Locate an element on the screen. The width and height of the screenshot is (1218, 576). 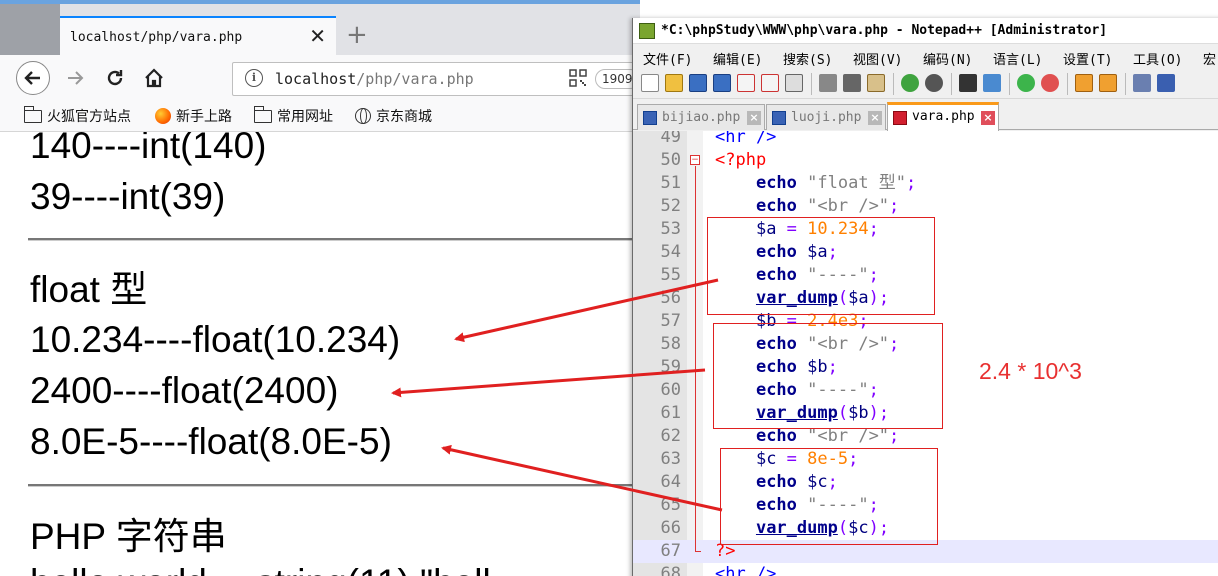
site-info-icon: i is located at coordinates (254, 78).